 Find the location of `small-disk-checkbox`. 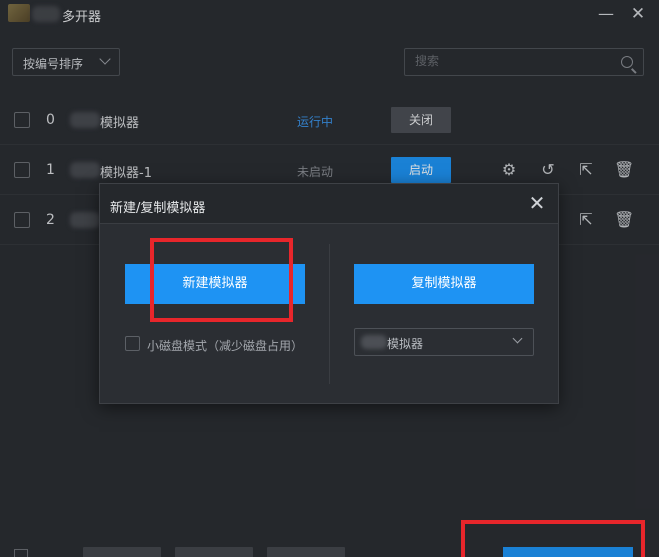

small-disk-checkbox is located at coordinates (132, 343).